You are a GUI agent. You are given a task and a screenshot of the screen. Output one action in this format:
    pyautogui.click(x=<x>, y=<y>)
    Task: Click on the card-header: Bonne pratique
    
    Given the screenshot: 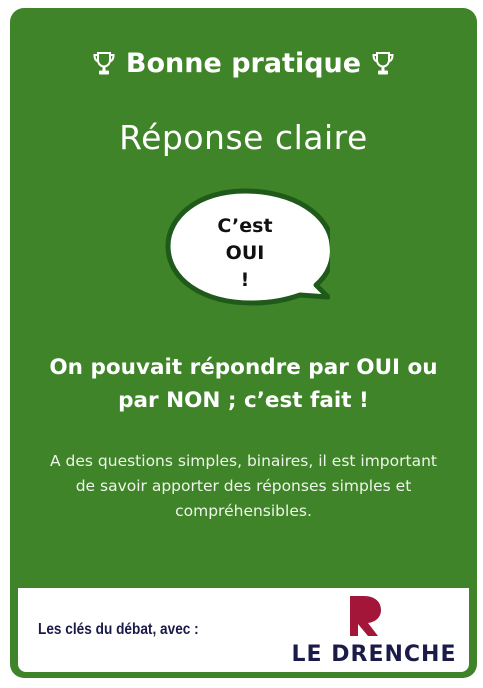 What is the action you would take?
    pyautogui.click(x=243, y=63)
    